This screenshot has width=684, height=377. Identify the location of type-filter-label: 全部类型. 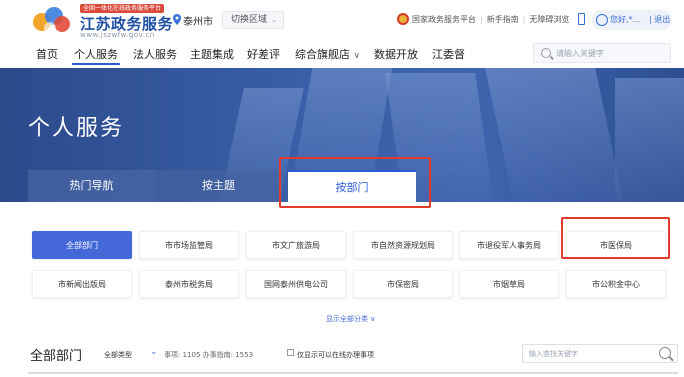
(118, 355).